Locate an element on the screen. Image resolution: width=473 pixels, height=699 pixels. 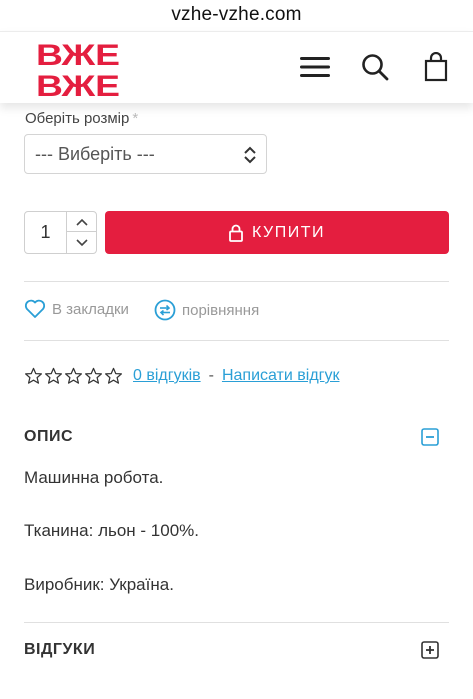
shopping-bag-icon is located at coordinates (436, 67).